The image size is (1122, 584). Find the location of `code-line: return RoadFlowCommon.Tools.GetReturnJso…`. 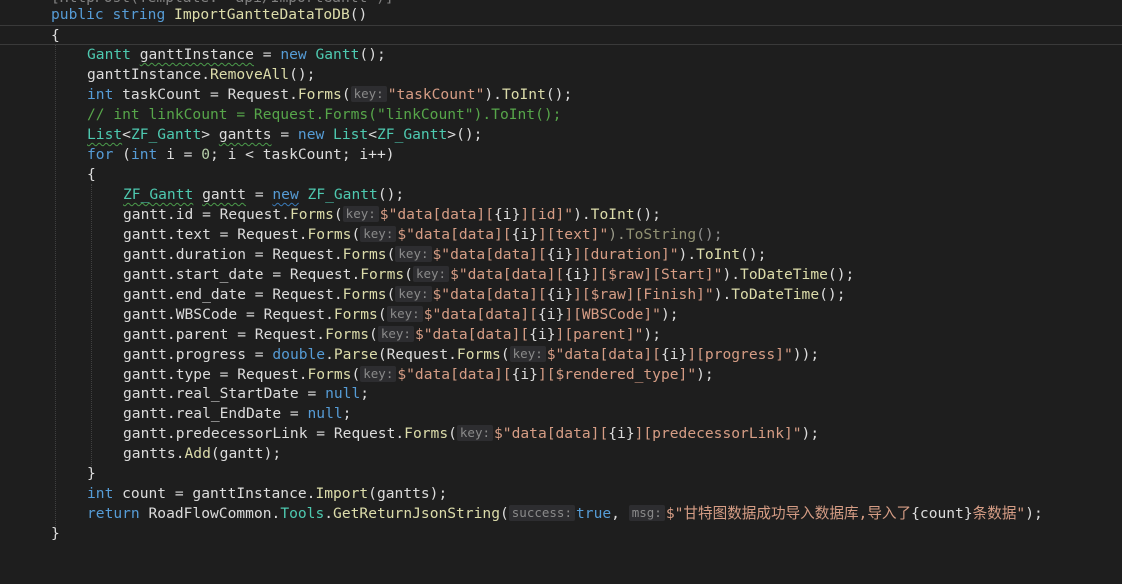

code-line: return RoadFlowCommon.Tools.GetReturnJso… is located at coordinates (521, 514).